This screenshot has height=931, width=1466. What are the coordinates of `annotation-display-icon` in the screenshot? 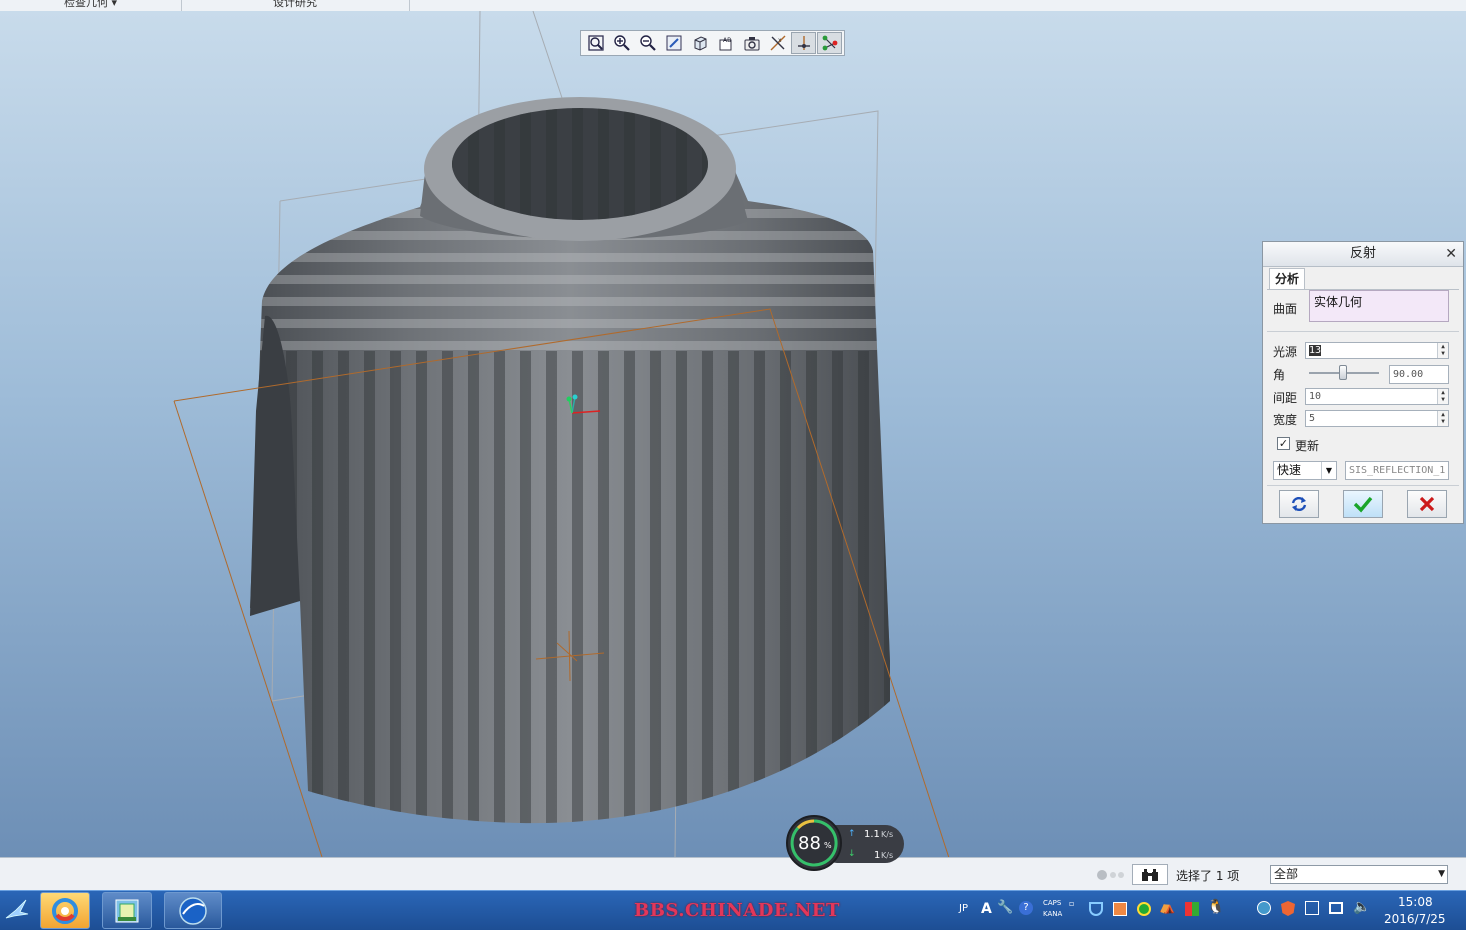 It's located at (829, 43).